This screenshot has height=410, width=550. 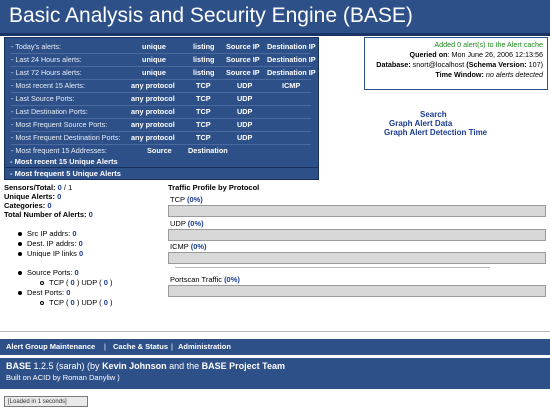 I want to click on udp-traffic-bar, so click(x=357, y=235).